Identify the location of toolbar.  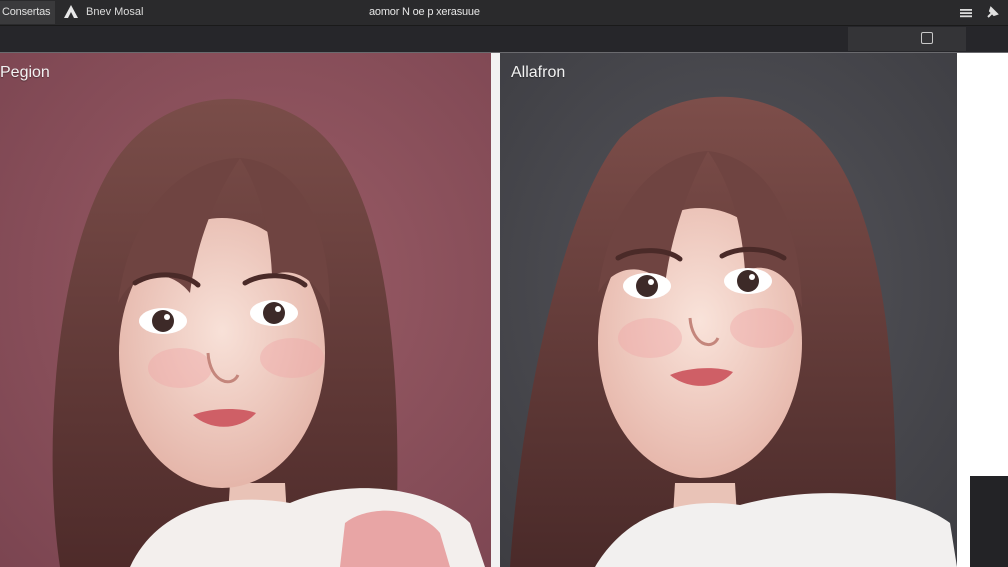
(504, 39).